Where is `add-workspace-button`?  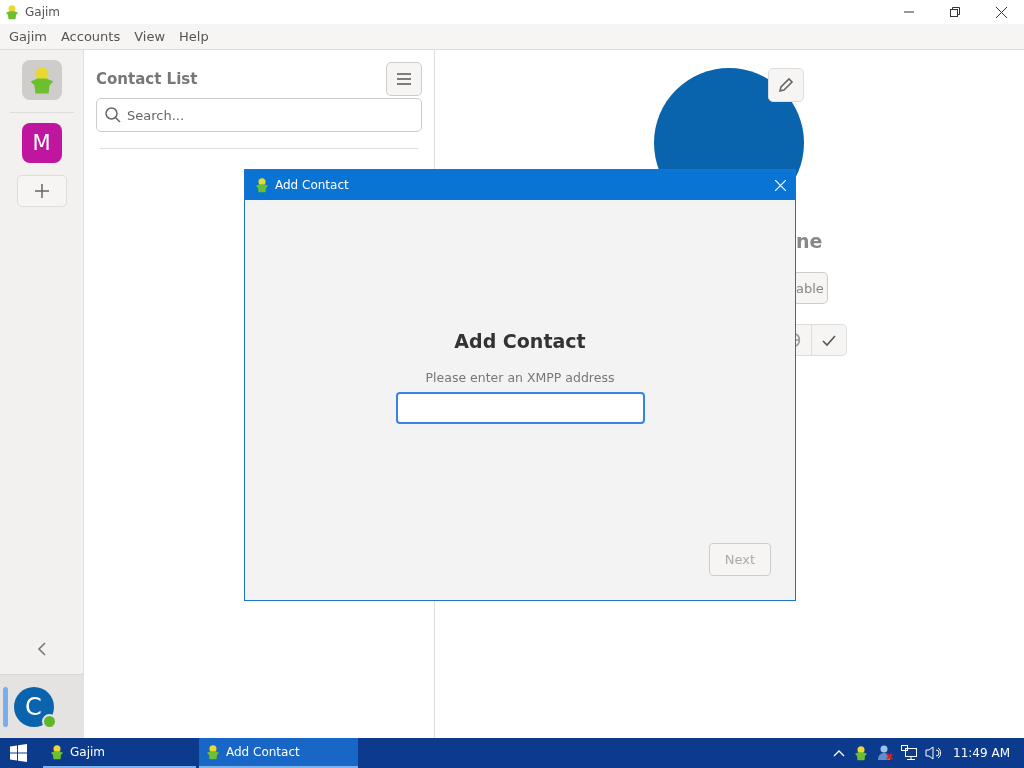 add-workspace-button is located at coordinates (41, 191).